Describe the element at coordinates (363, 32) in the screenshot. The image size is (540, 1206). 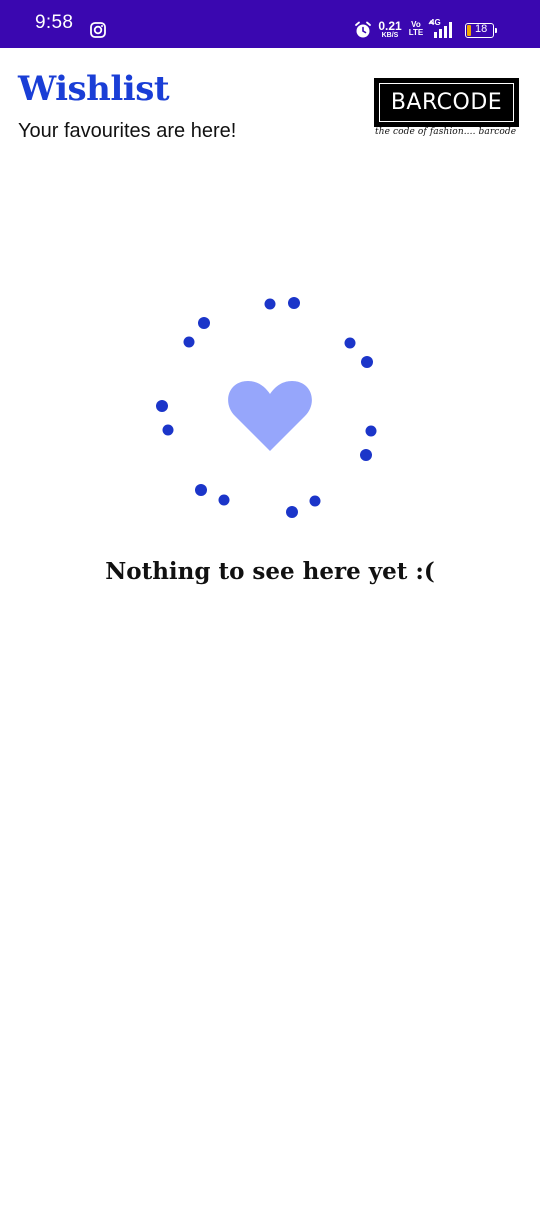
I see `alarm-clock-icon` at that location.